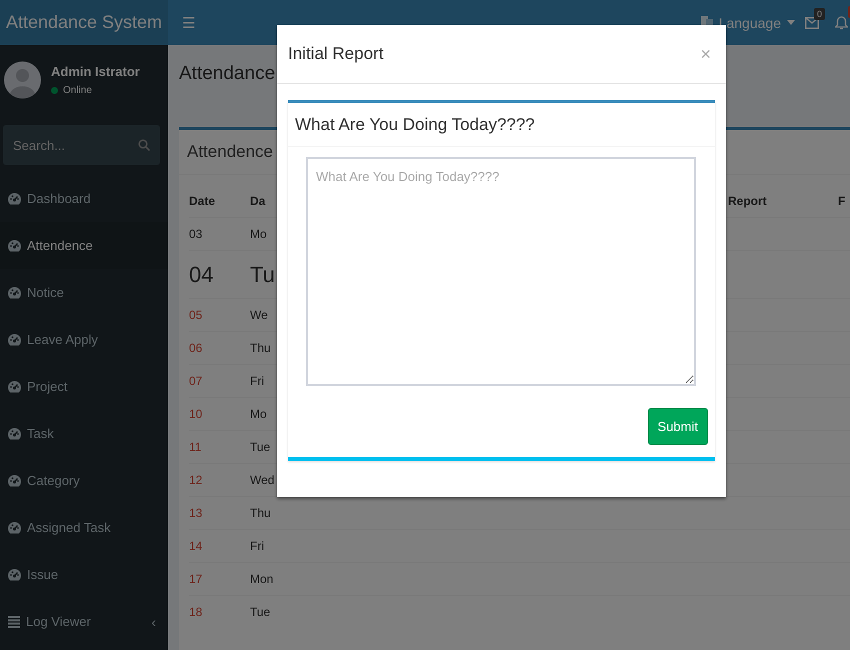 The image size is (850, 650). What do you see at coordinates (219, 348) in the screenshot?
I see `table-cell: 06` at bounding box center [219, 348].